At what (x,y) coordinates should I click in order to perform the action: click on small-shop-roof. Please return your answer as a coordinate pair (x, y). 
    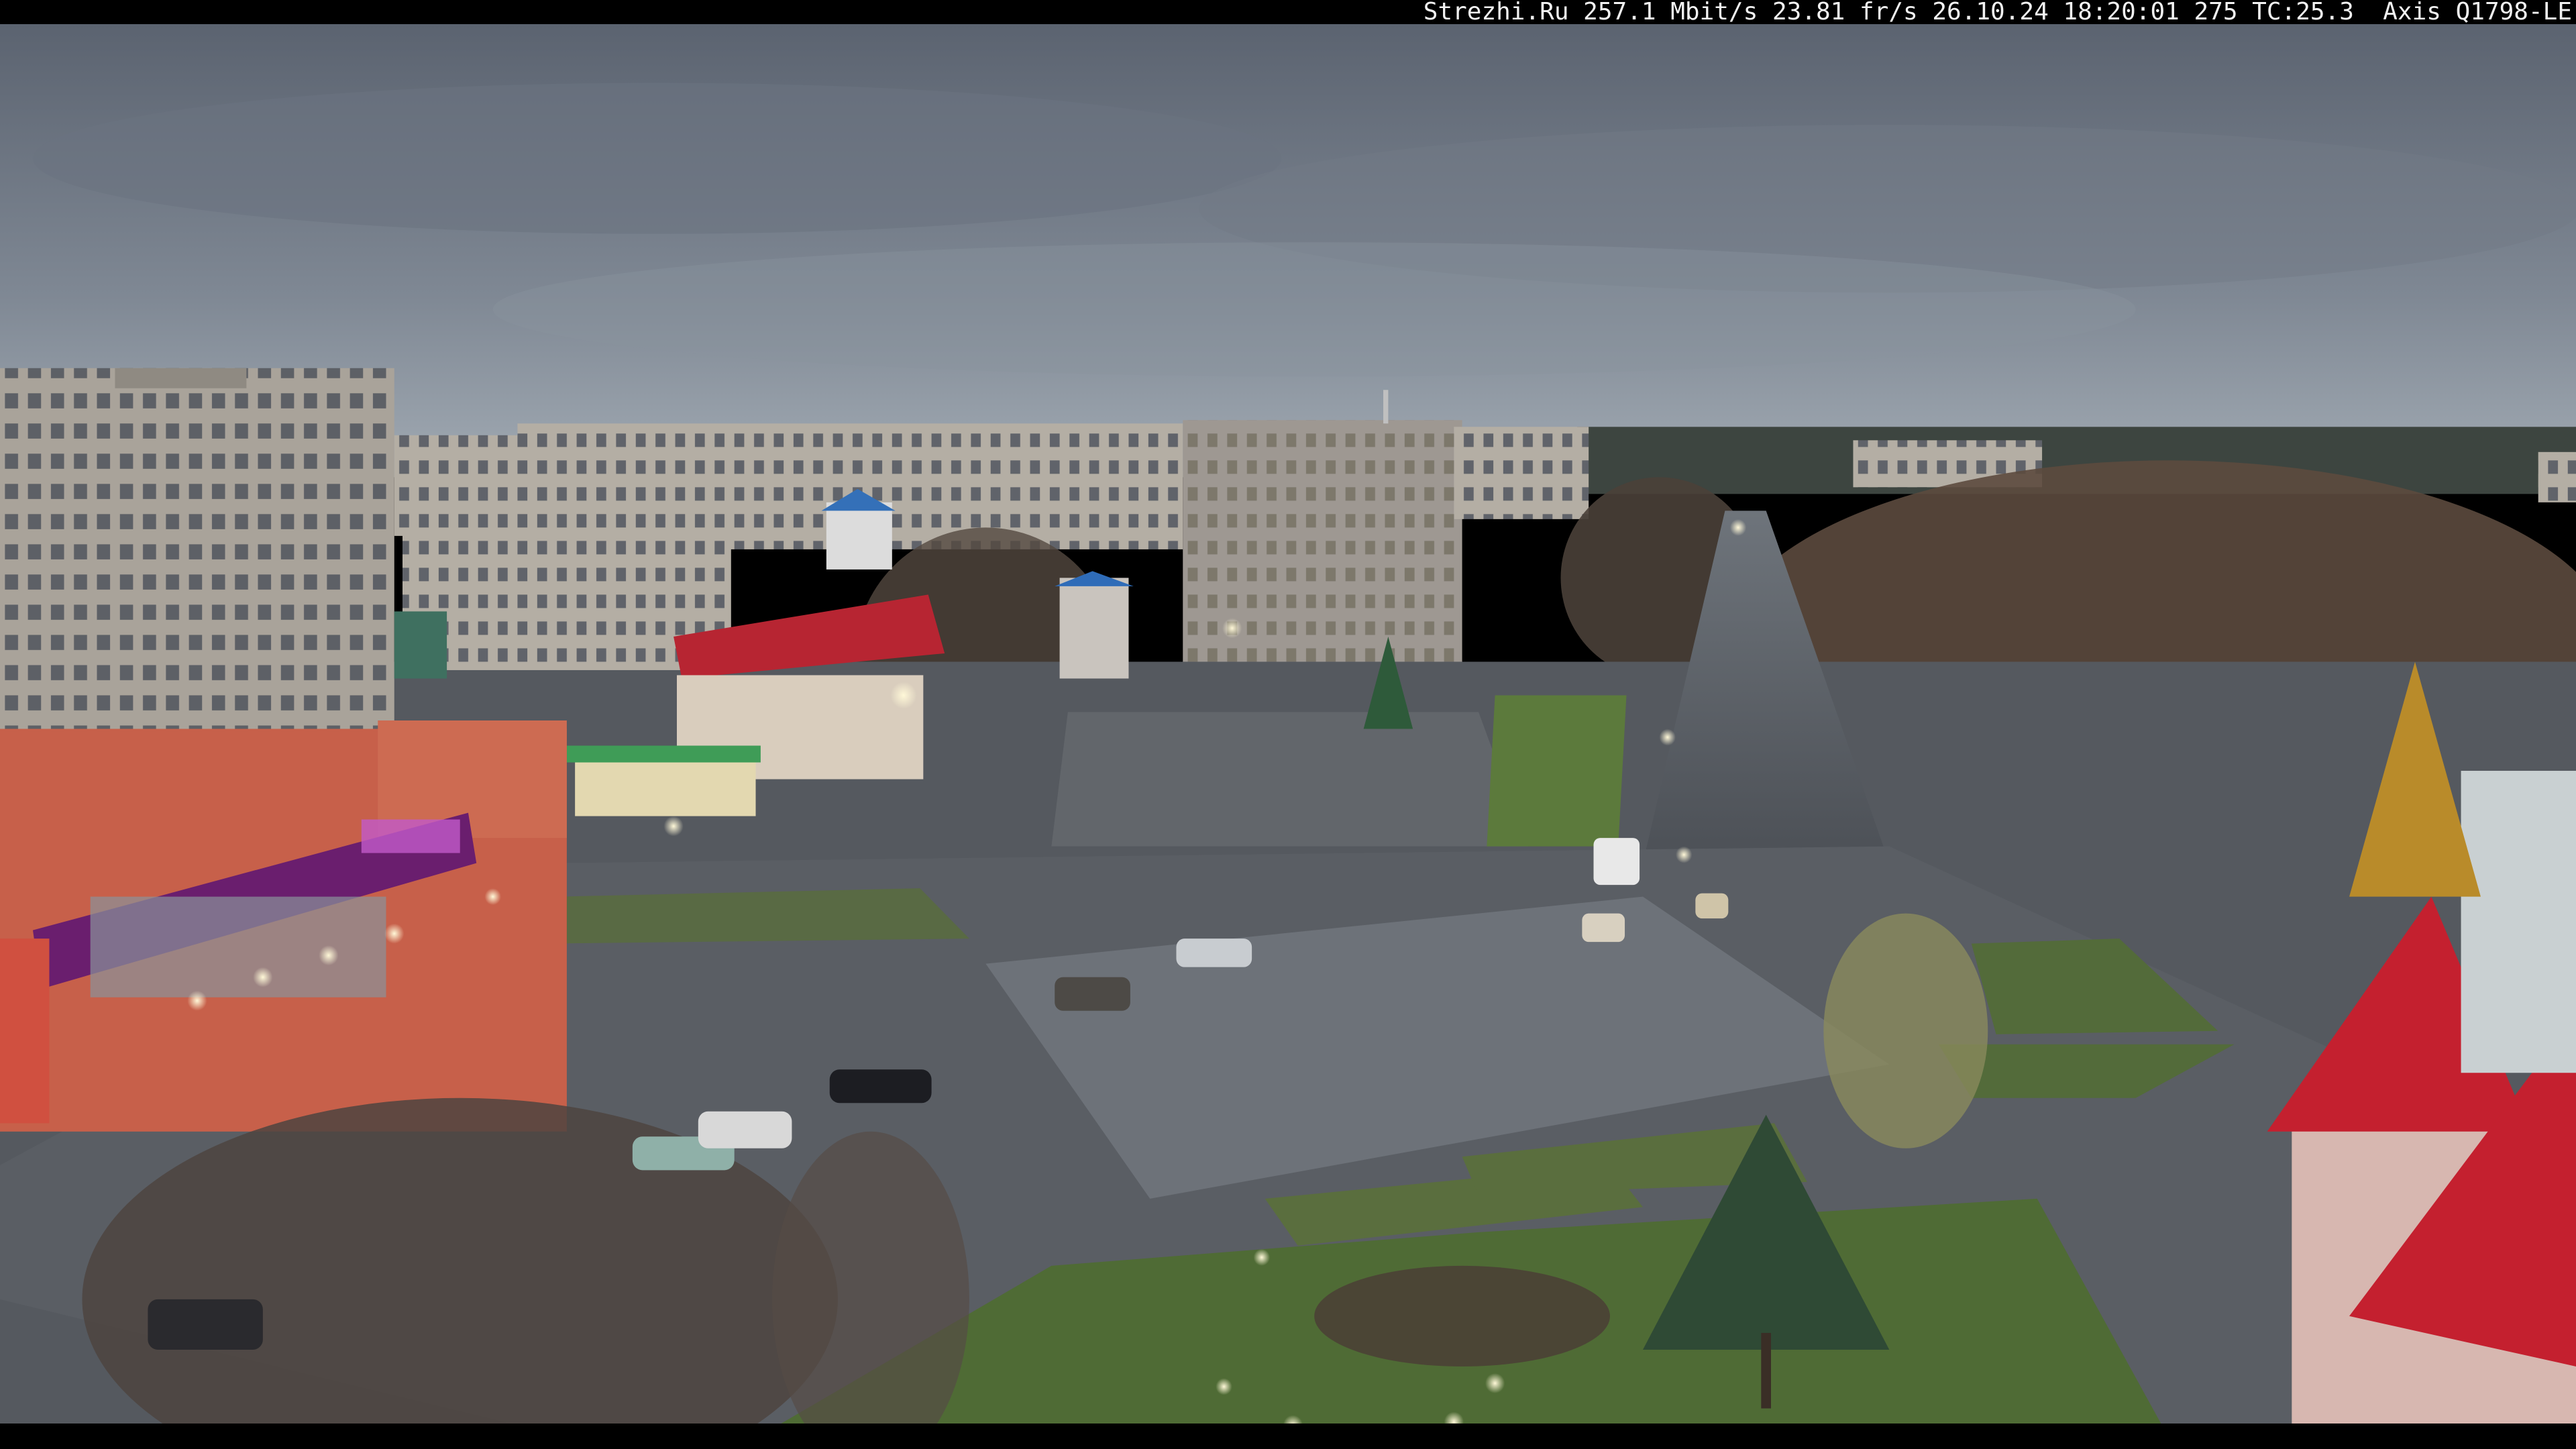
    Looking at the image, I should click on (663, 754).